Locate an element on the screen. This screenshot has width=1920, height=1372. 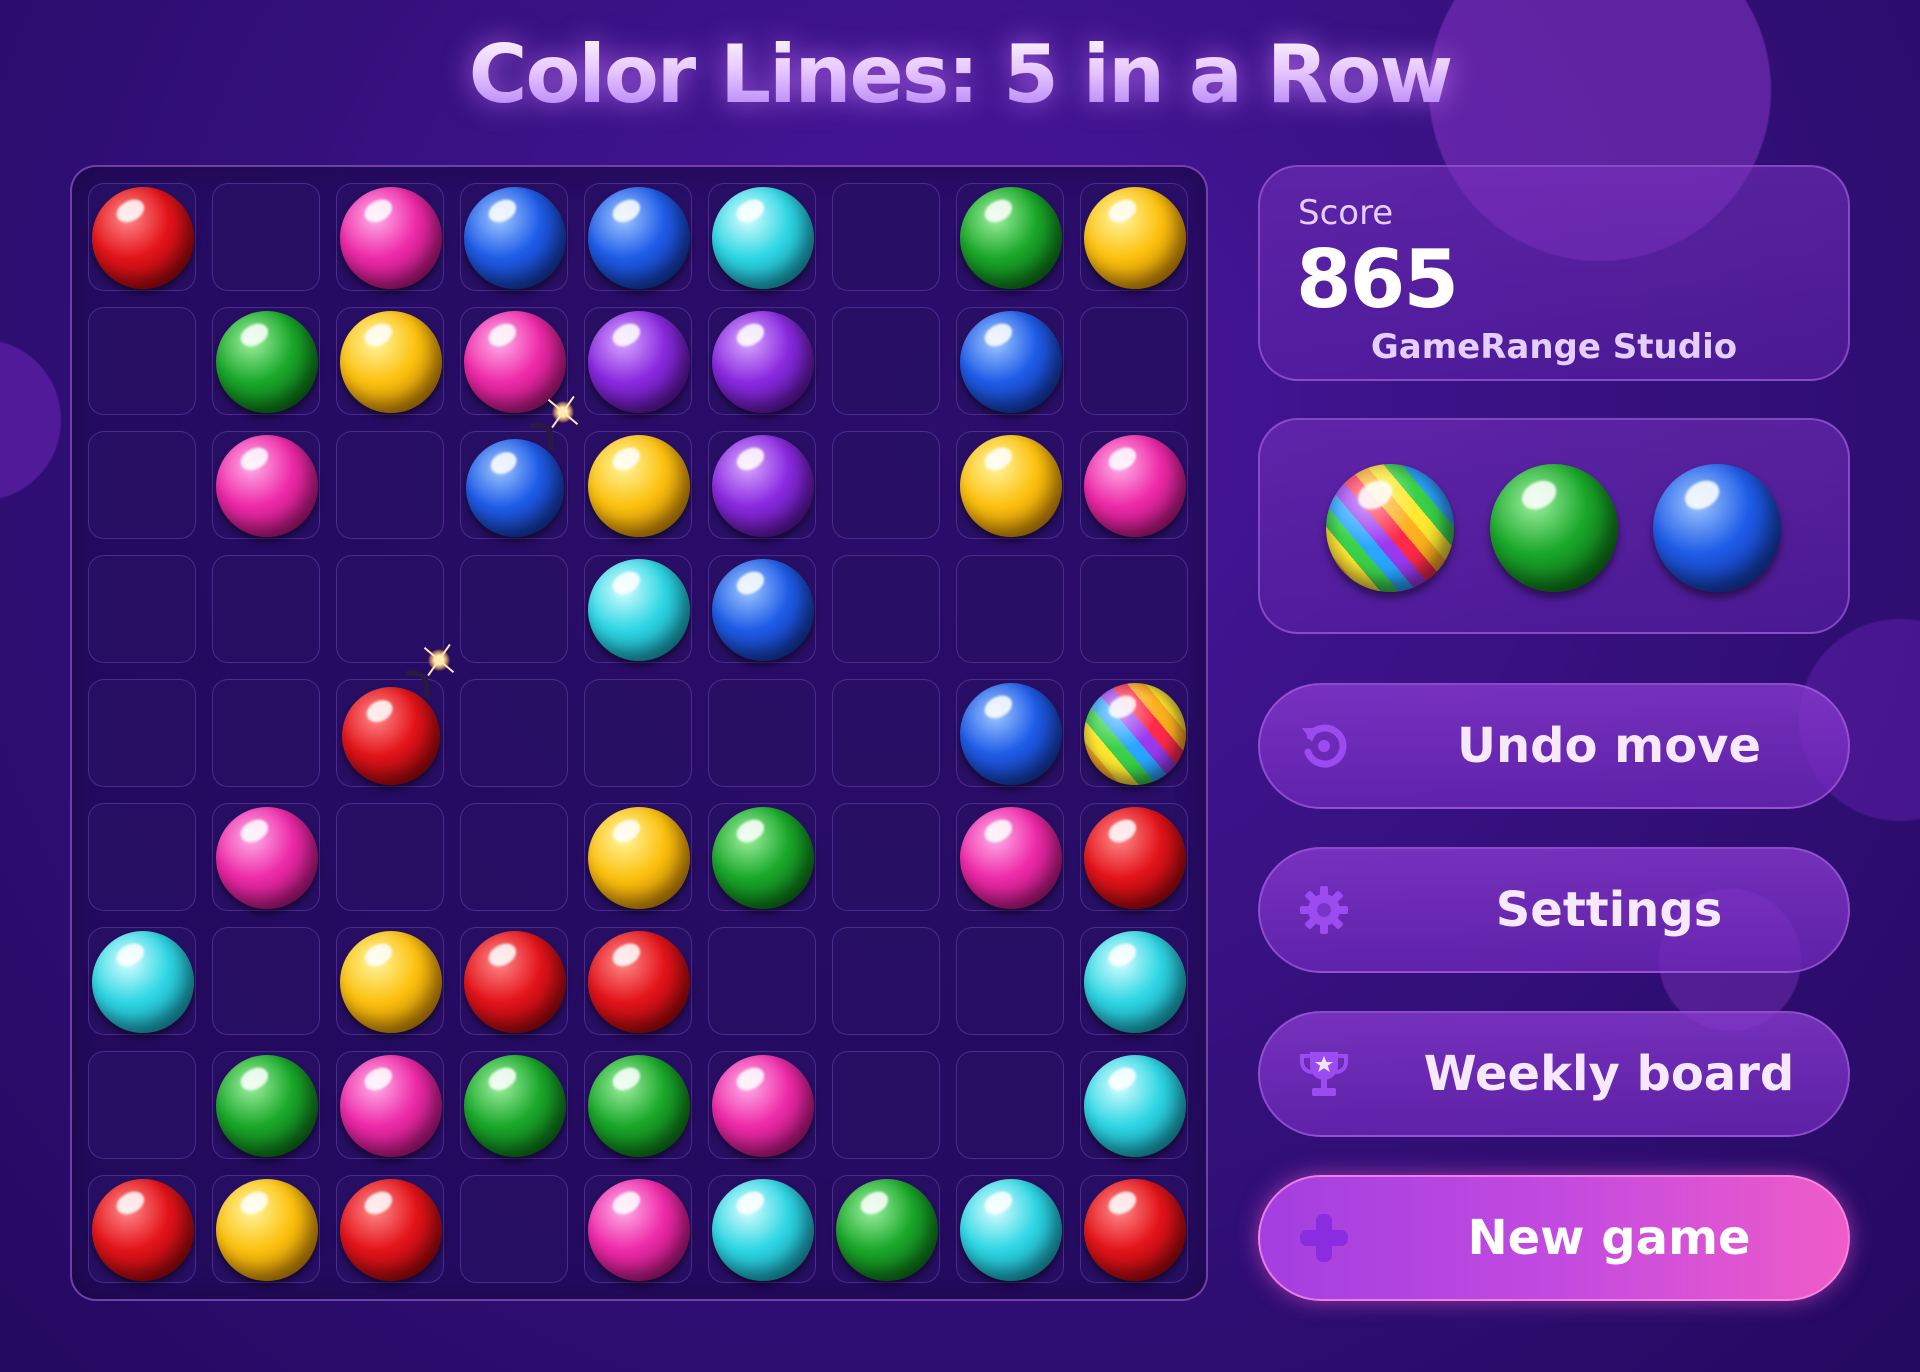
bomb-red-ball is located at coordinates (396, 717).